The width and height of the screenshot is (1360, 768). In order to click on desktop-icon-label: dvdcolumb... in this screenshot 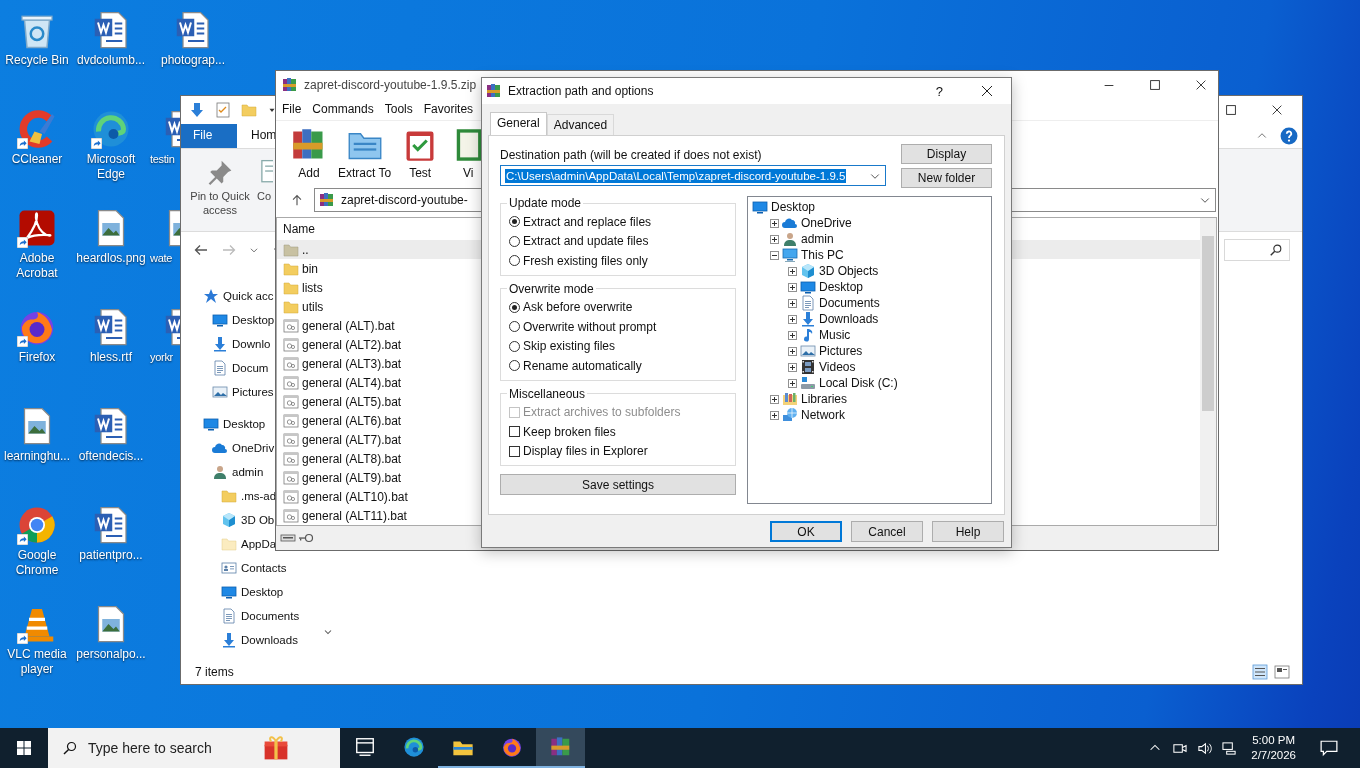, I will do `click(110, 60)`.